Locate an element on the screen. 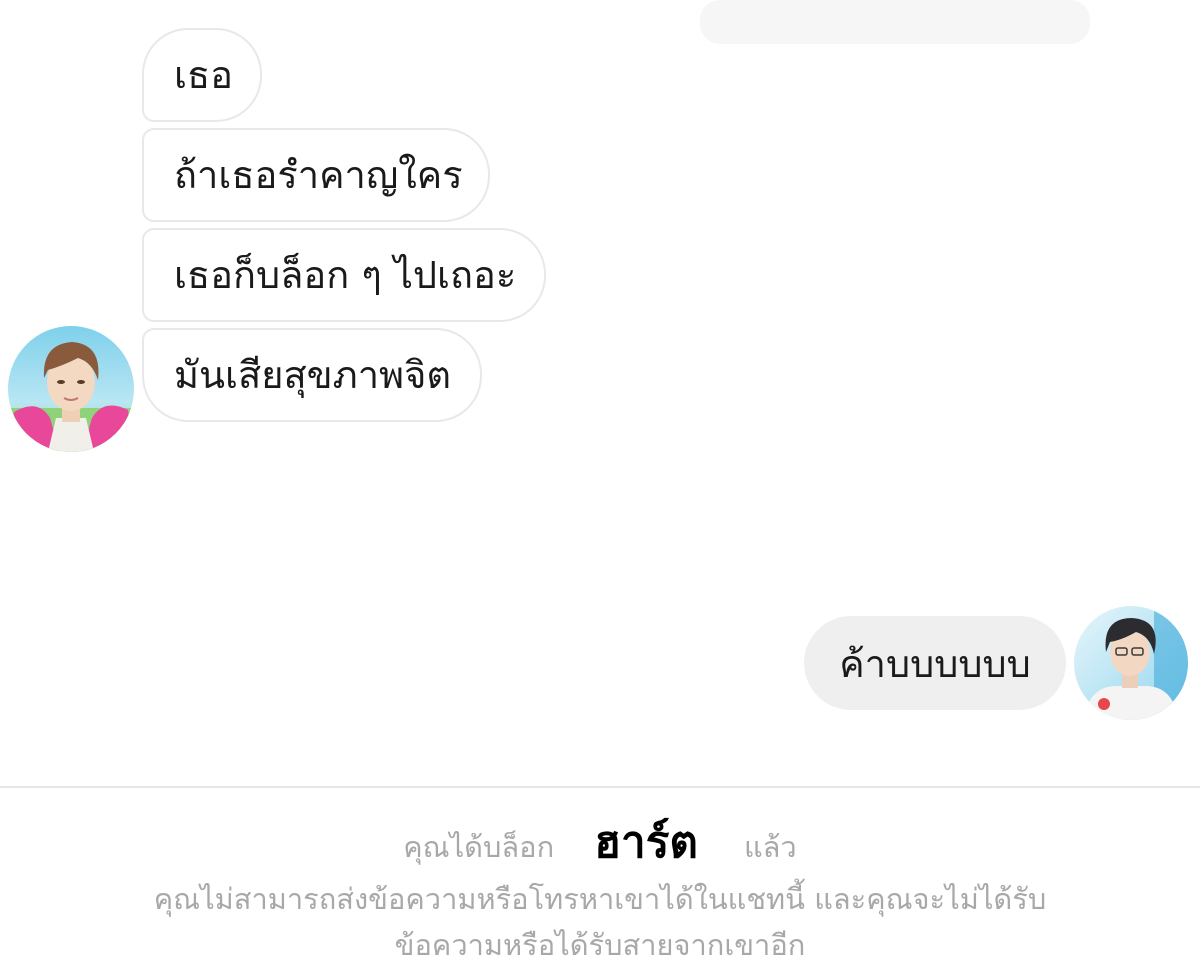  message-text: เธอก็บล็อก ๆ ไปเถอะ is located at coordinates (345, 275).